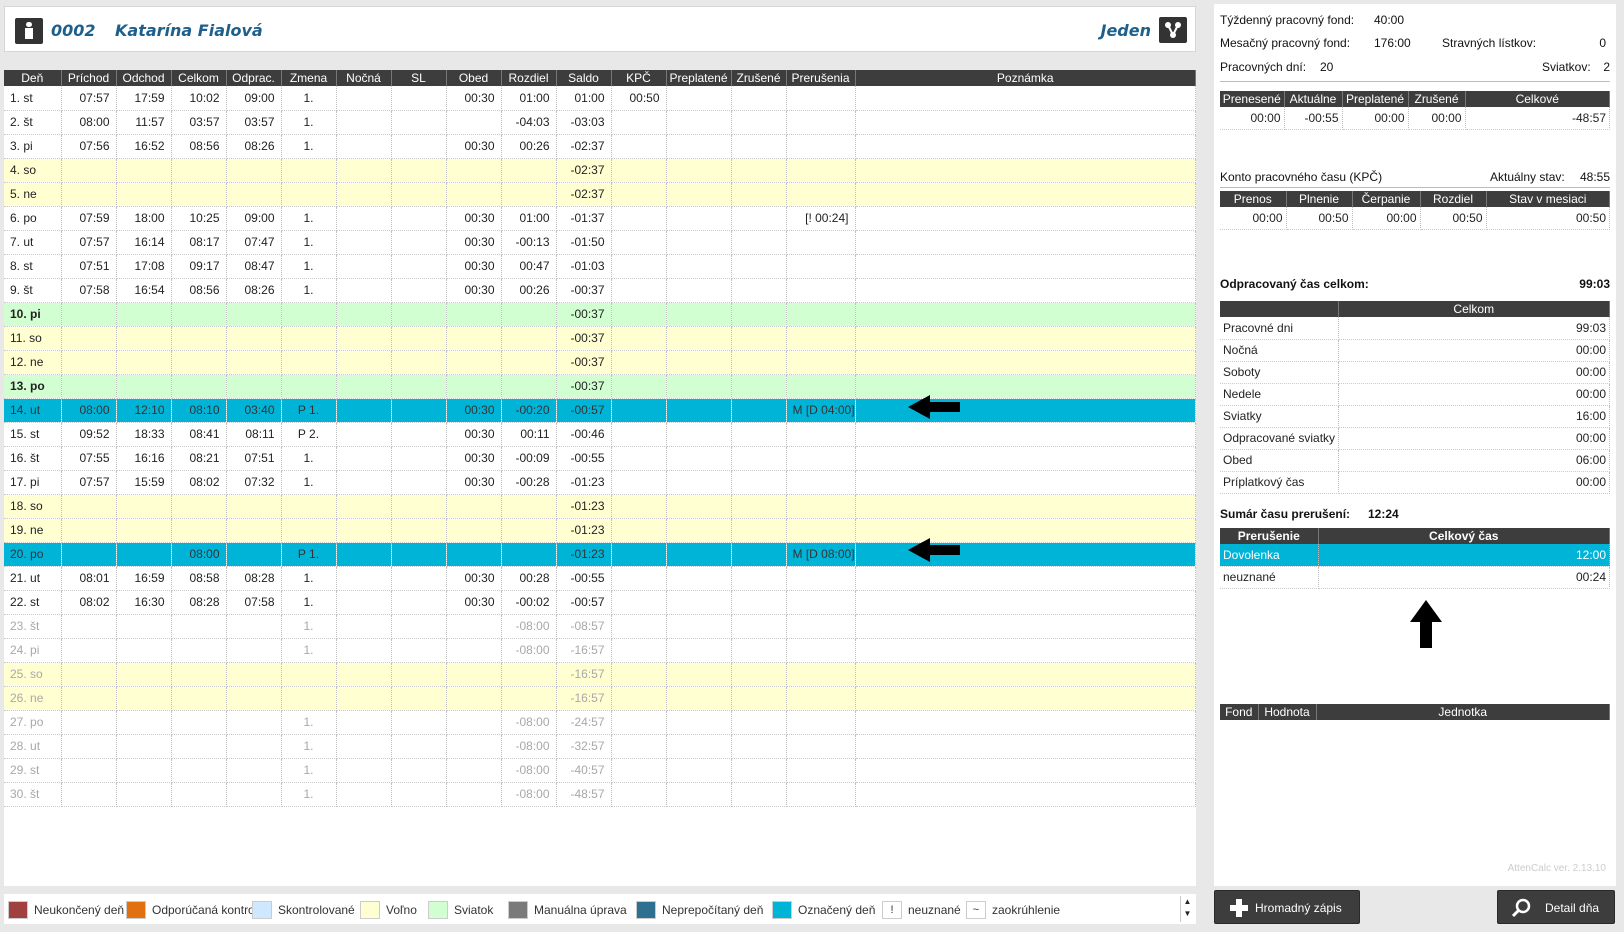 Image resolution: width=1624 pixels, height=932 pixels. I want to click on bulk-entry-button: Hromadný zápis, so click(1287, 907).